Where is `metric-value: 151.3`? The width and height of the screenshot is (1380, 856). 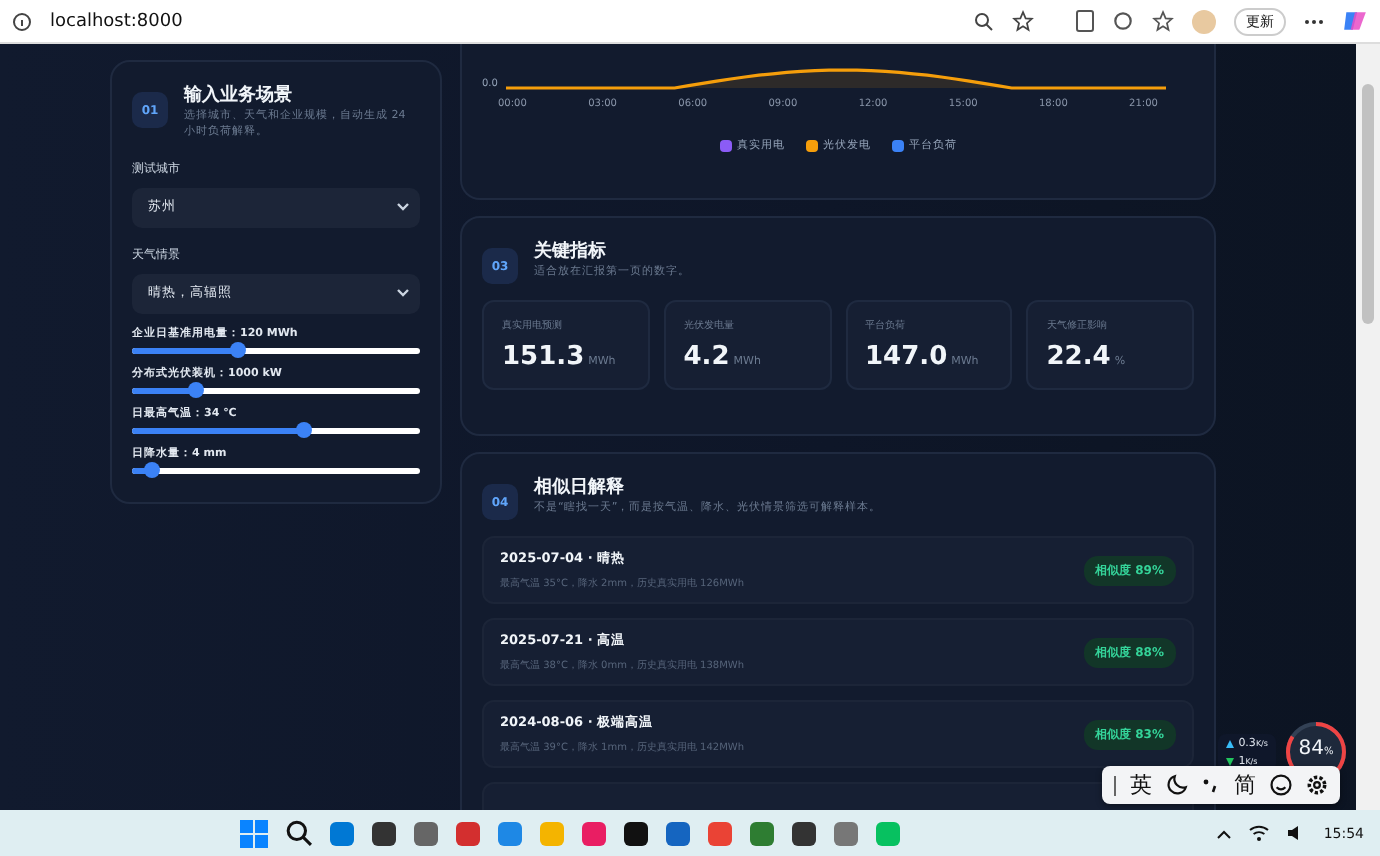
metric-value: 151.3 is located at coordinates (543, 357).